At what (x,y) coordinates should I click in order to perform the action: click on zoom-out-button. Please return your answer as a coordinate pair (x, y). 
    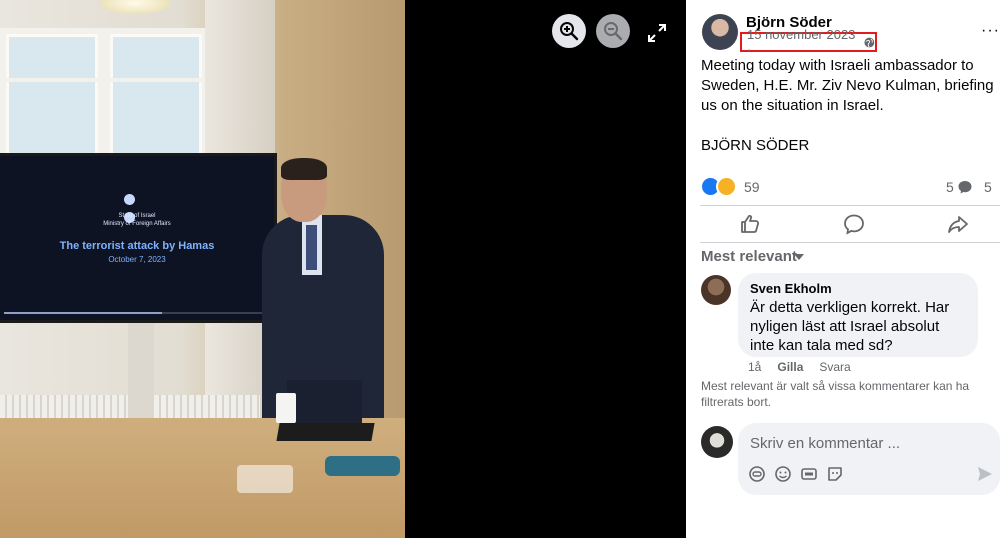
    Looking at the image, I should click on (613, 31).